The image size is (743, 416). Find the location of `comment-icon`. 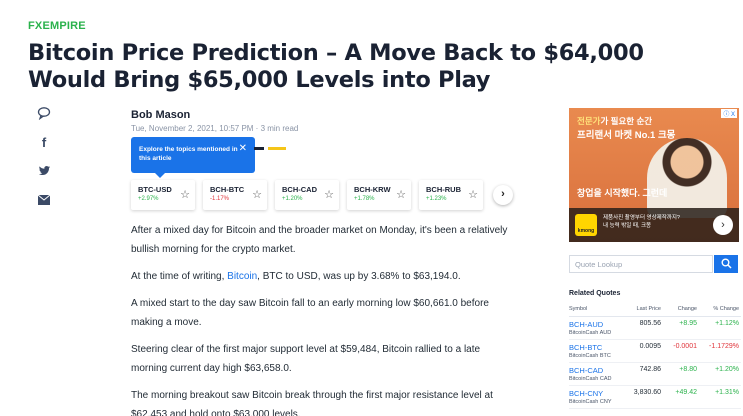

comment-icon is located at coordinates (44, 114).